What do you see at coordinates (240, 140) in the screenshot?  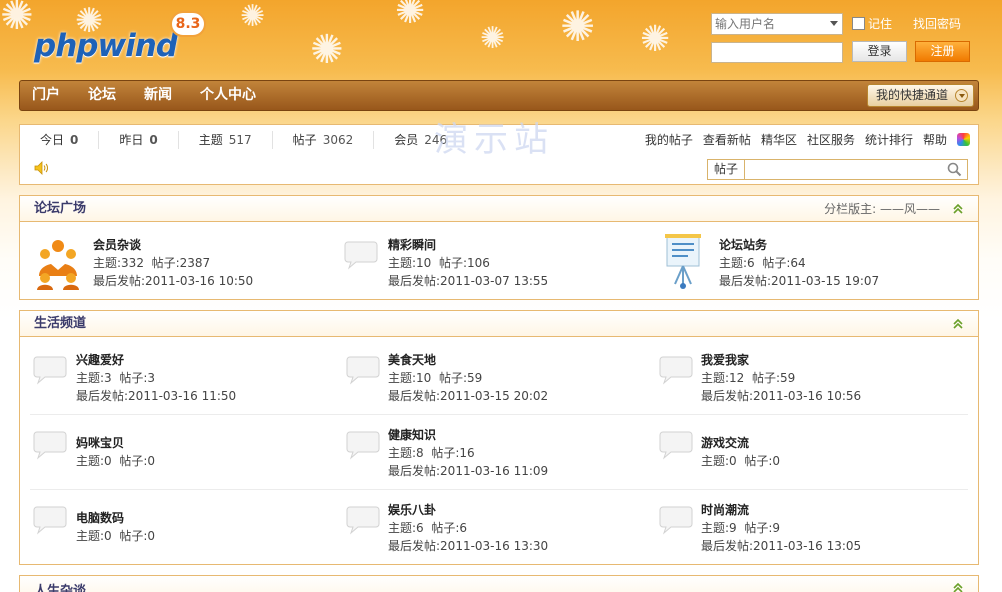 I see `stat-value: 517` at bounding box center [240, 140].